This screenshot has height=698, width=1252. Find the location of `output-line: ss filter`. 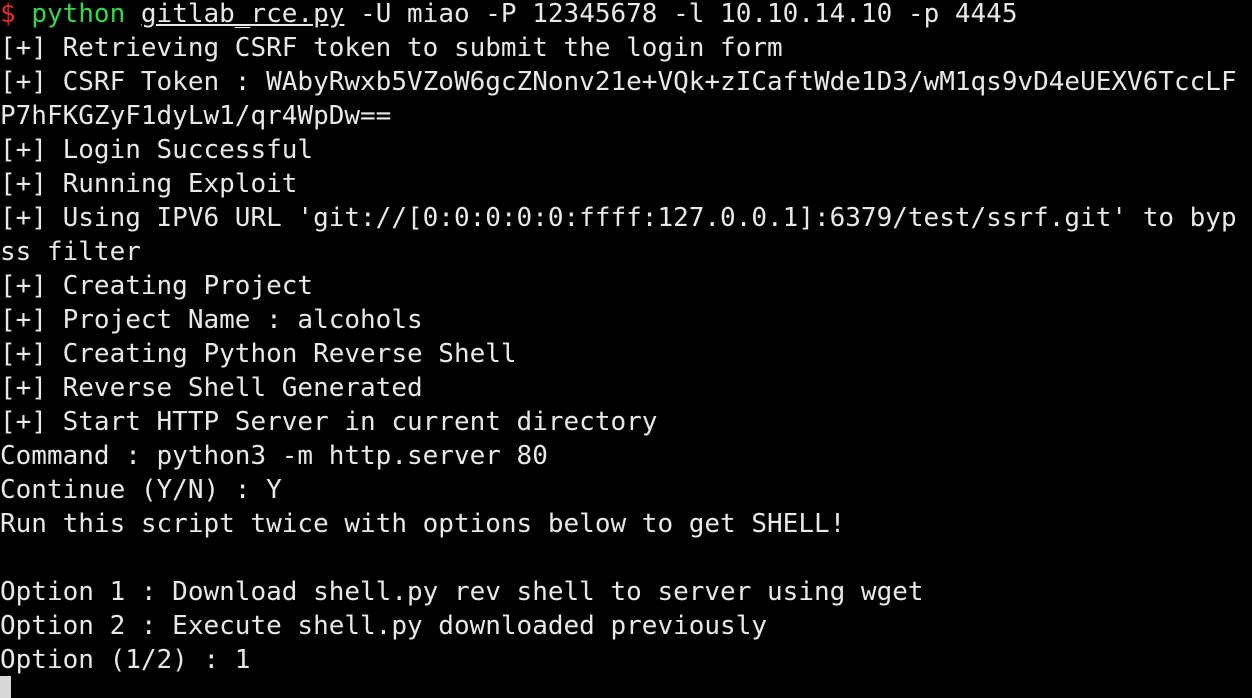

output-line: ss filter is located at coordinates (70, 252).